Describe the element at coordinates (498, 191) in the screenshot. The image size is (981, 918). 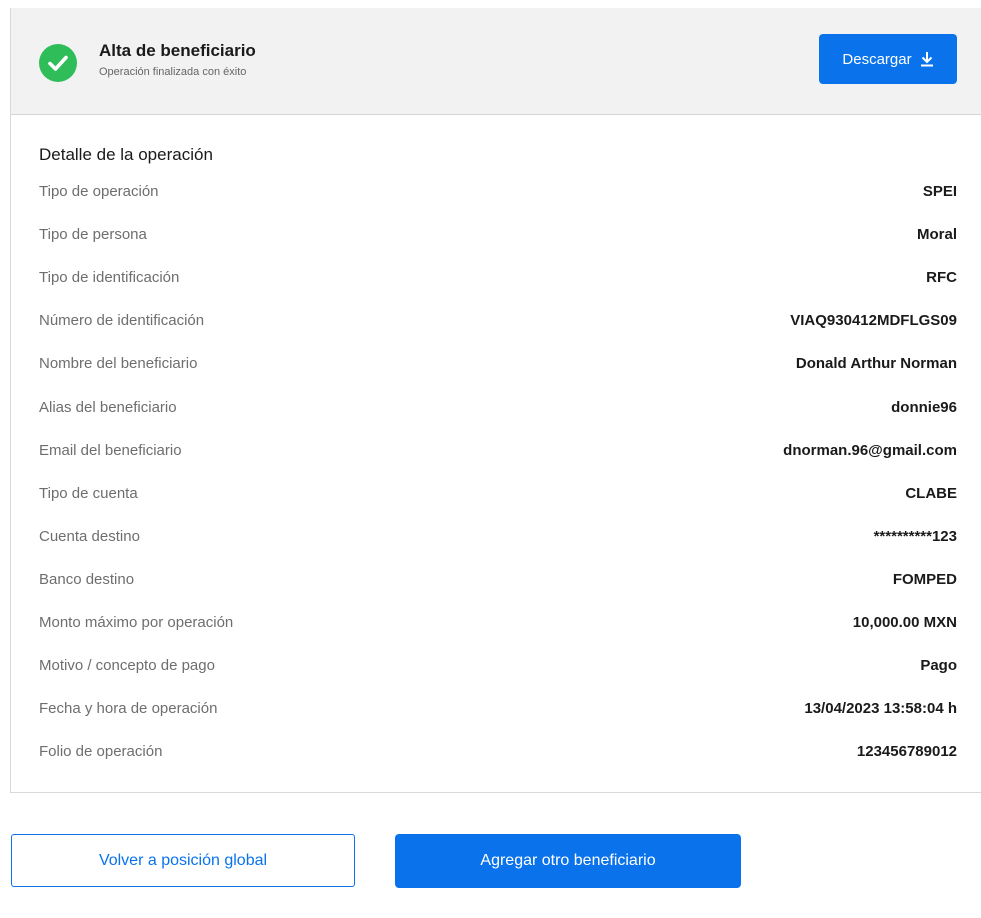
I see `detail-row: Tipo de operación SPEI` at that location.